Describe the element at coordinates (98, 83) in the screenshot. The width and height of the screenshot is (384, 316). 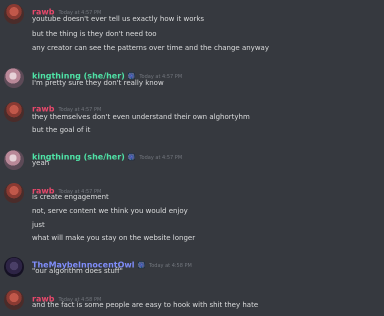
I see `message-text: I'm pretty sure they don't really know` at that location.